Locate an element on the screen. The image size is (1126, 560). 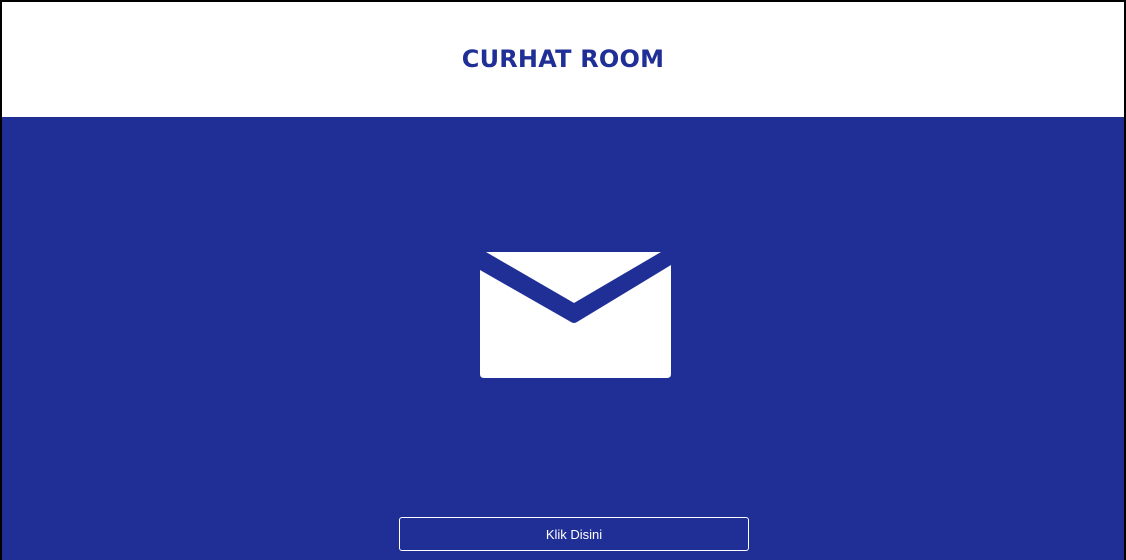
envelope-icon is located at coordinates (575, 315).